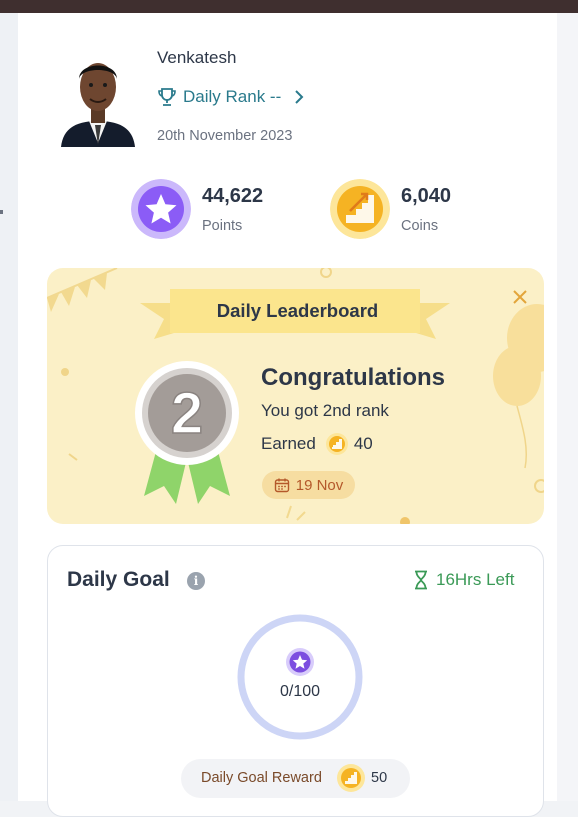 Image resolution: width=578 pixels, height=817 pixels. Describe the element at coordinates (9, 407) in the screenshot. I see `left-sidebar-edge` at that location.